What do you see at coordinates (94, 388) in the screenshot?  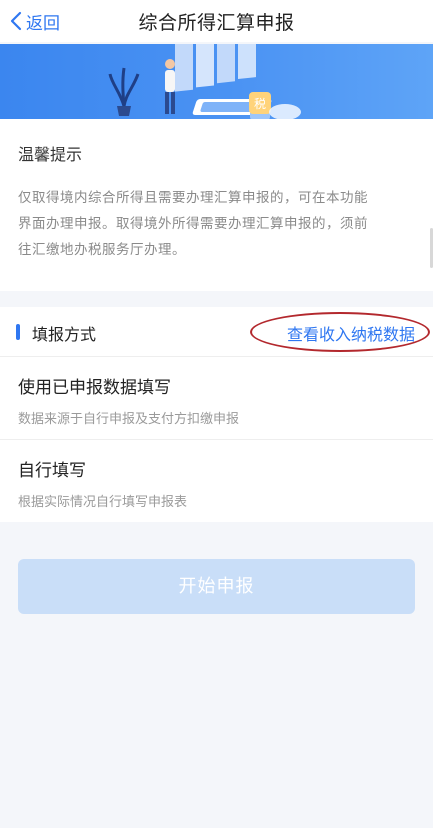 I see `option-title: 使用已申报数据填写` at bounding box center [94, 388].